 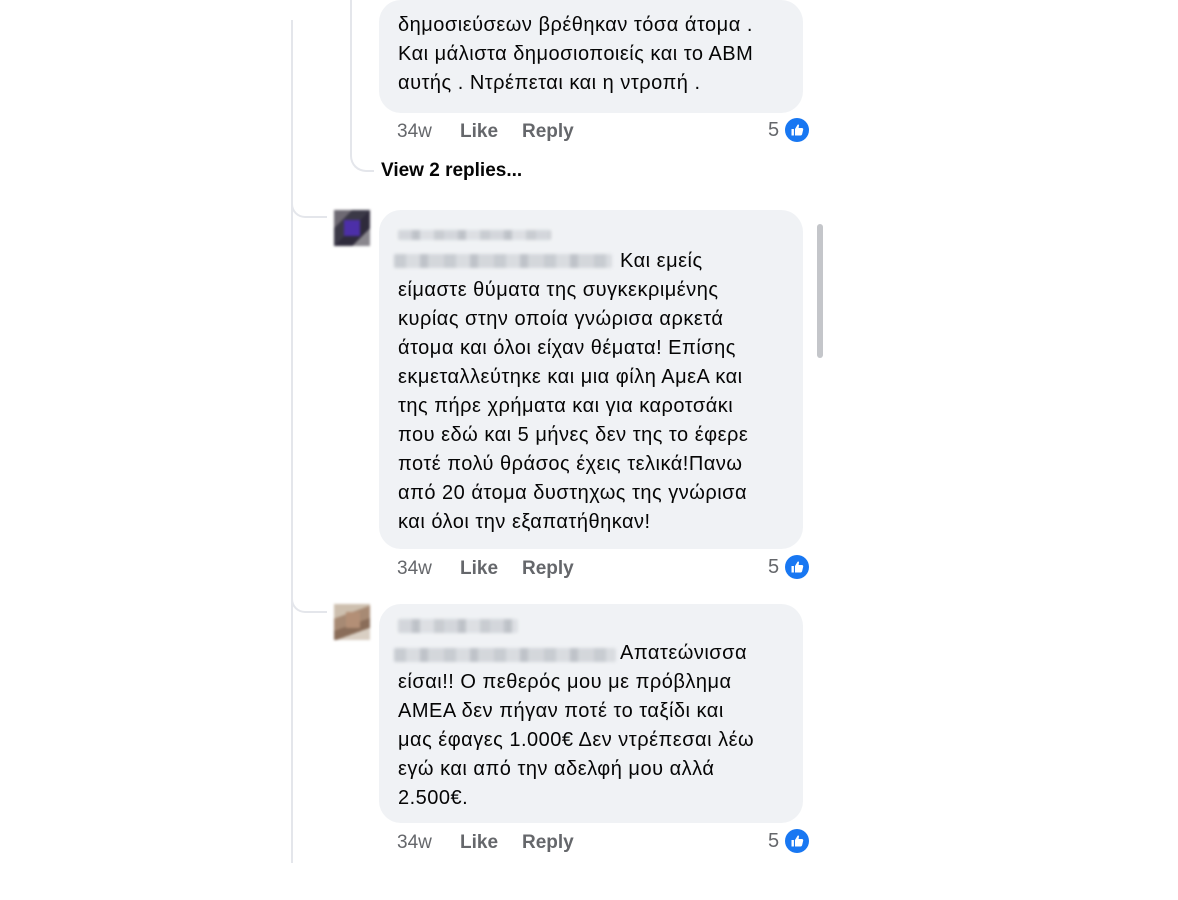 What do you see at coordinates (684, 653) in the screenshot?
I see `comment-text-start: Απατεώνισσα` at bounding box center [684, 653].